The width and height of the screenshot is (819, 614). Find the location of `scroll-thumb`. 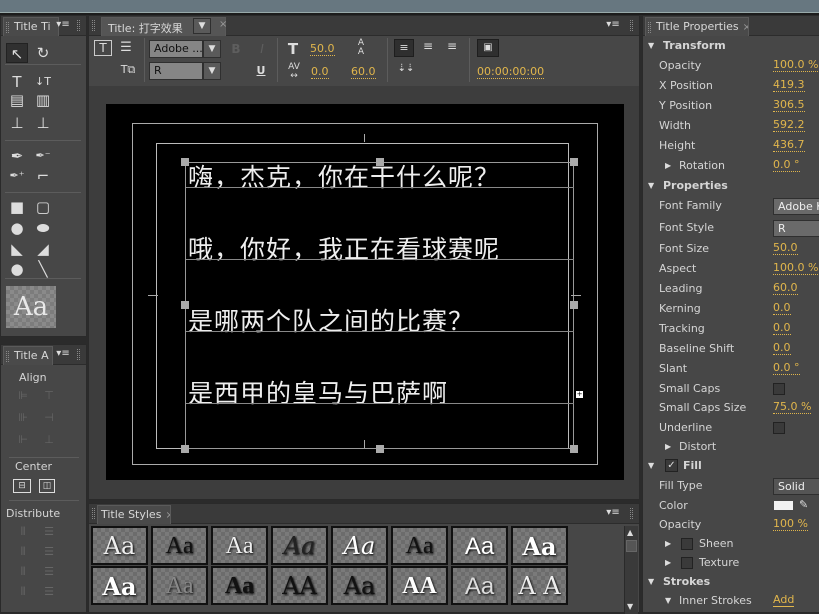

scroll-thumb is located at coordinates (631, 546).